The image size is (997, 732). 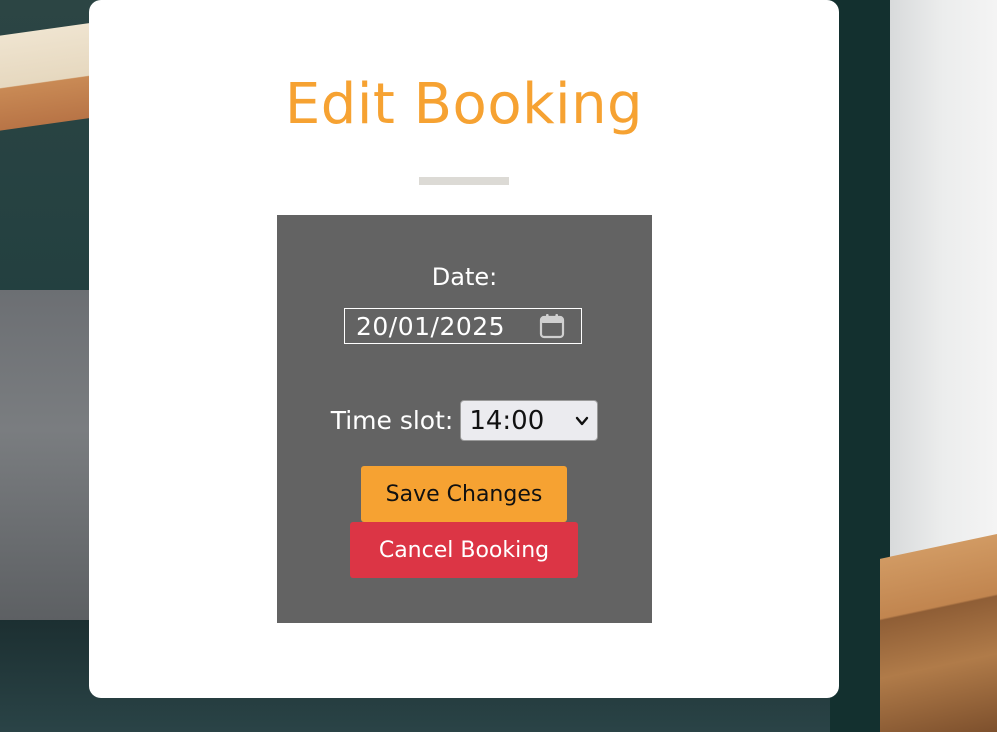 I want to click on background-crate, so click(x=938, y=631).